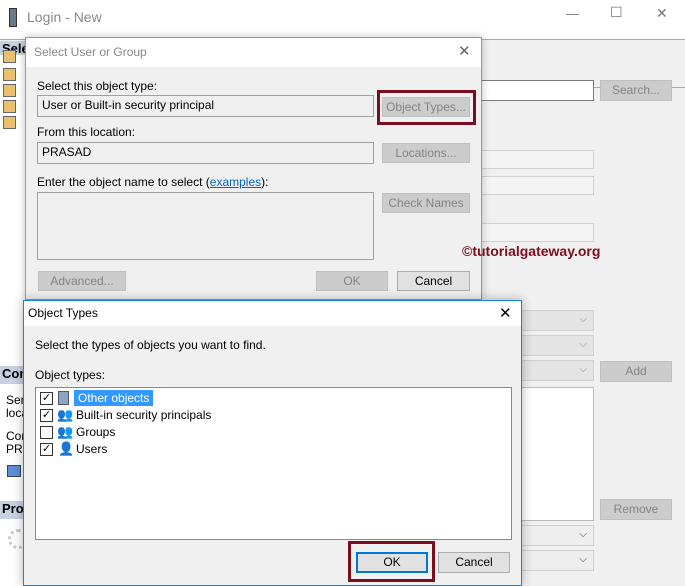  I want to click on watermark: ©tutorialgateway.org, so click(531, 251).